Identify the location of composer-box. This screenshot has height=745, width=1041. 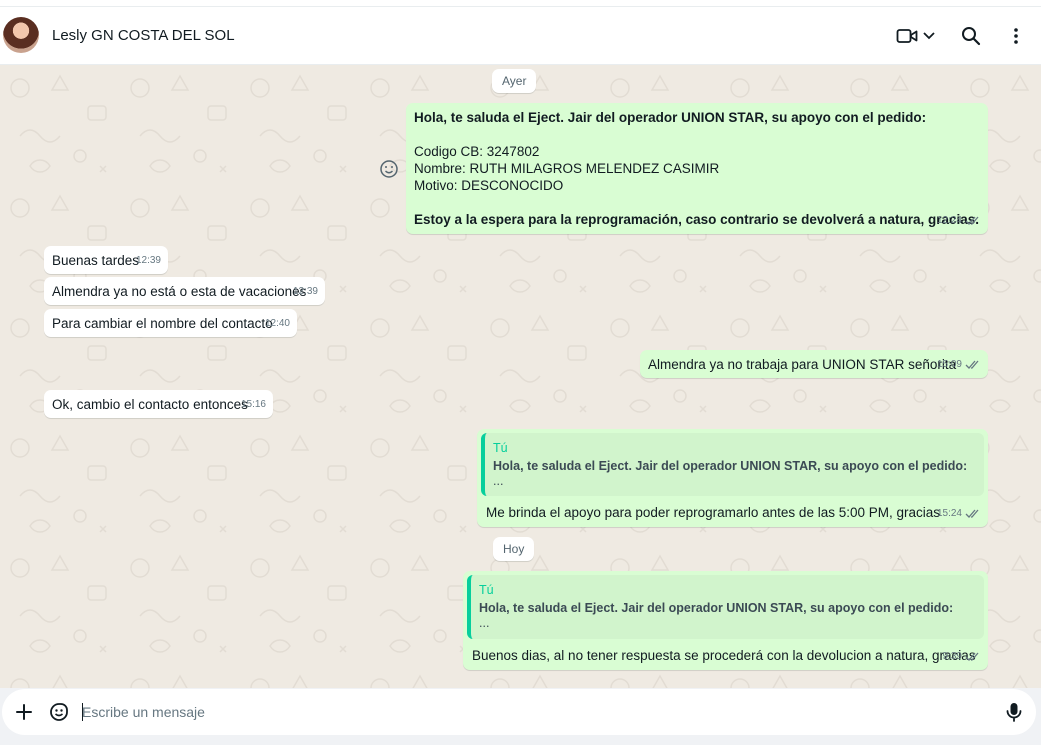
(519, 712).